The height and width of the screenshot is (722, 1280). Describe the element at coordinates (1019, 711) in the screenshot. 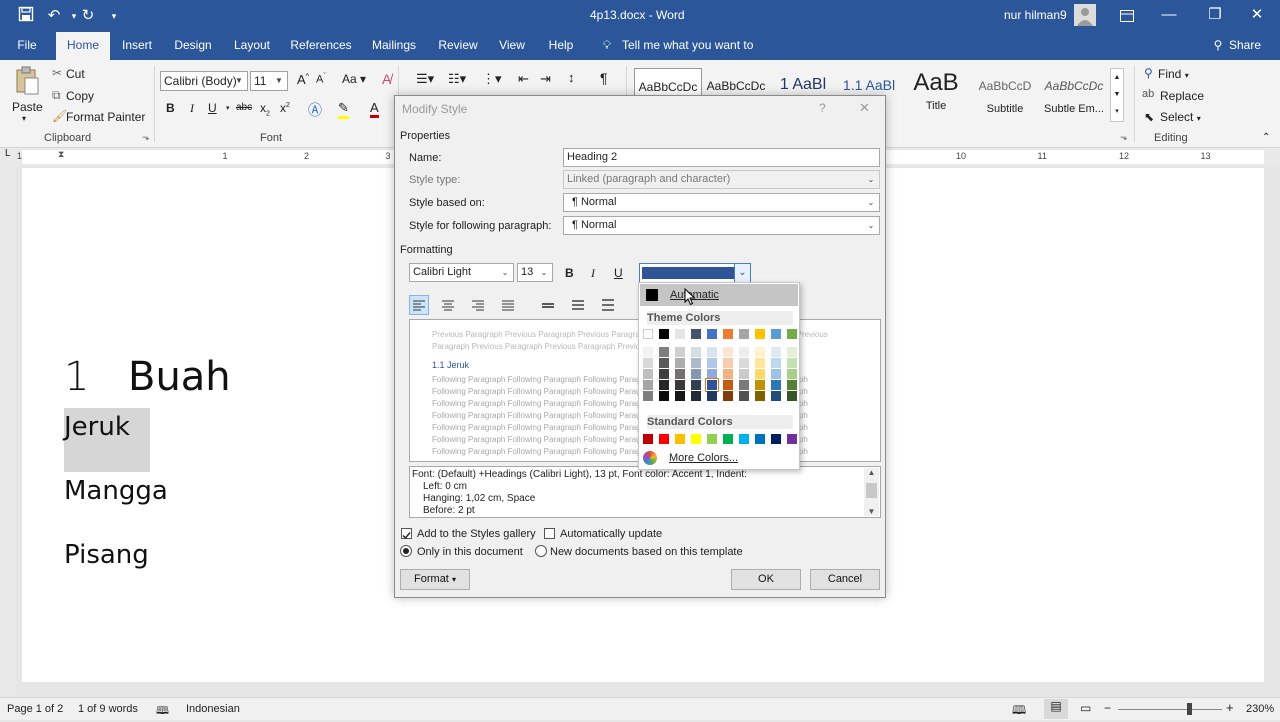

I see `read-mode-icon: 🕮︎` at that location.